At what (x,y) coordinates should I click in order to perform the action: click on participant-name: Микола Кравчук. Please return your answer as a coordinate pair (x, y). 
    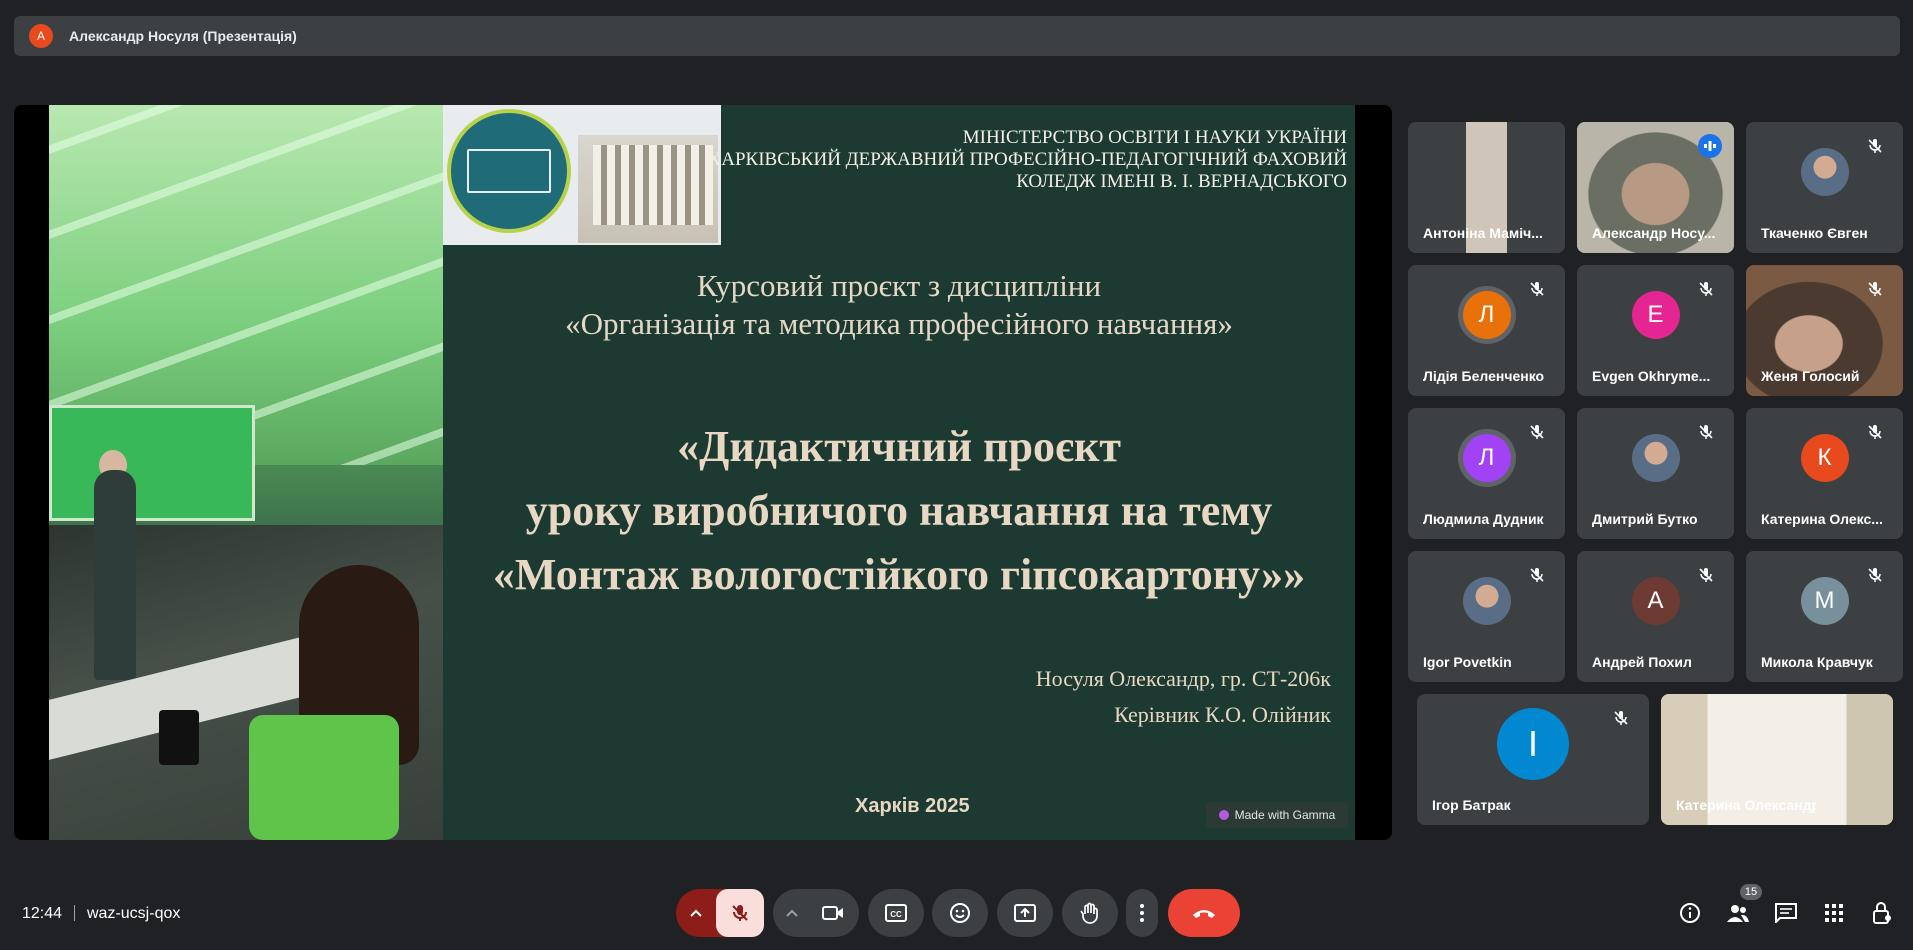
    Looking at the image, I should click on (1817, 662).